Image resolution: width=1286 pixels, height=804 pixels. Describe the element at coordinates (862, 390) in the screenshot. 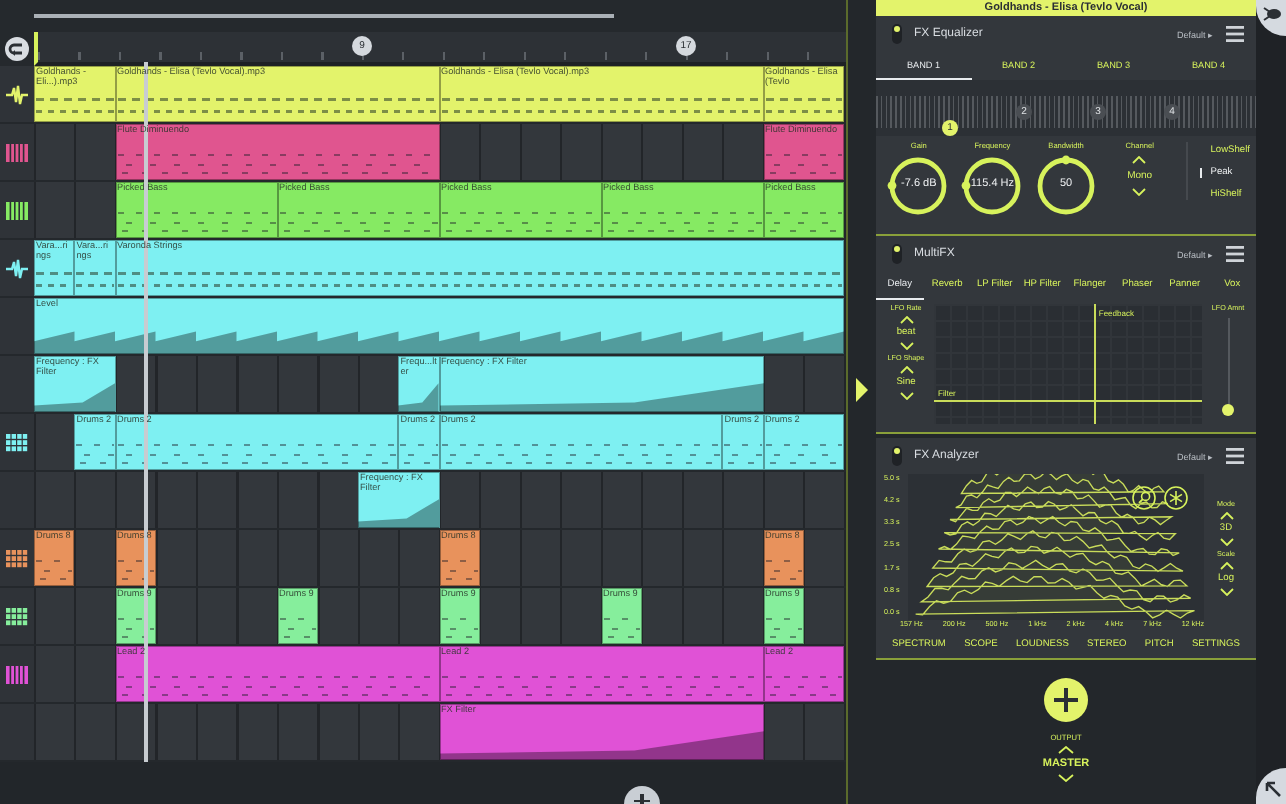

I see `triangle-icon` at that location.